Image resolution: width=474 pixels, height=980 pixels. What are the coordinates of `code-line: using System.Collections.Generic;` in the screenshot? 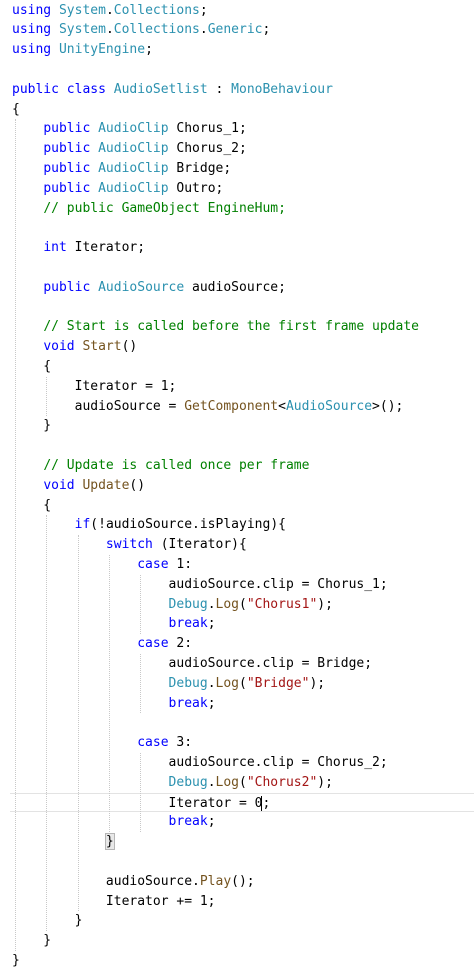 It's located at (243, 30).